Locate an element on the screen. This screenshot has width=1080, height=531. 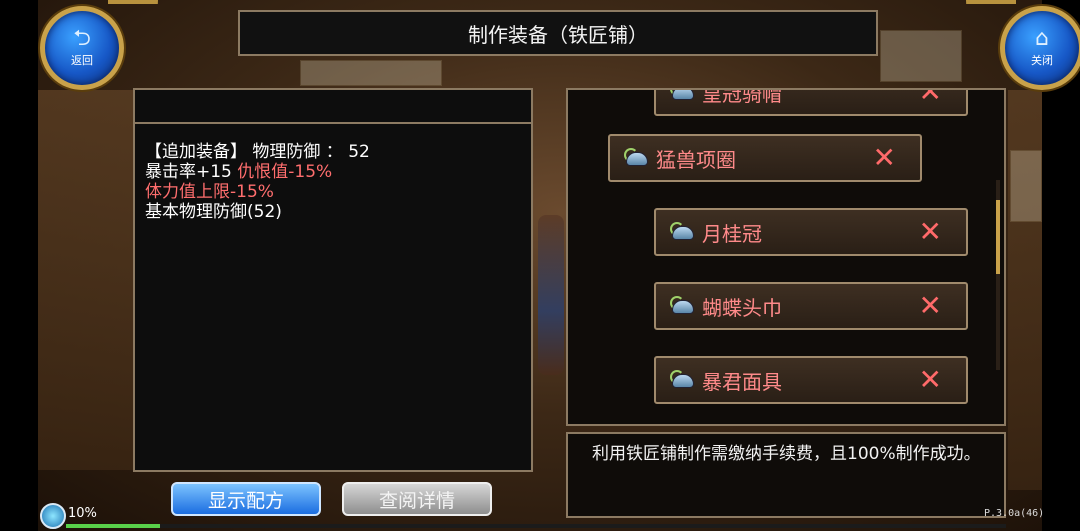
stat-line-2: 暴击率+15 仇恨值-15% is located at coordinates (330, 172).